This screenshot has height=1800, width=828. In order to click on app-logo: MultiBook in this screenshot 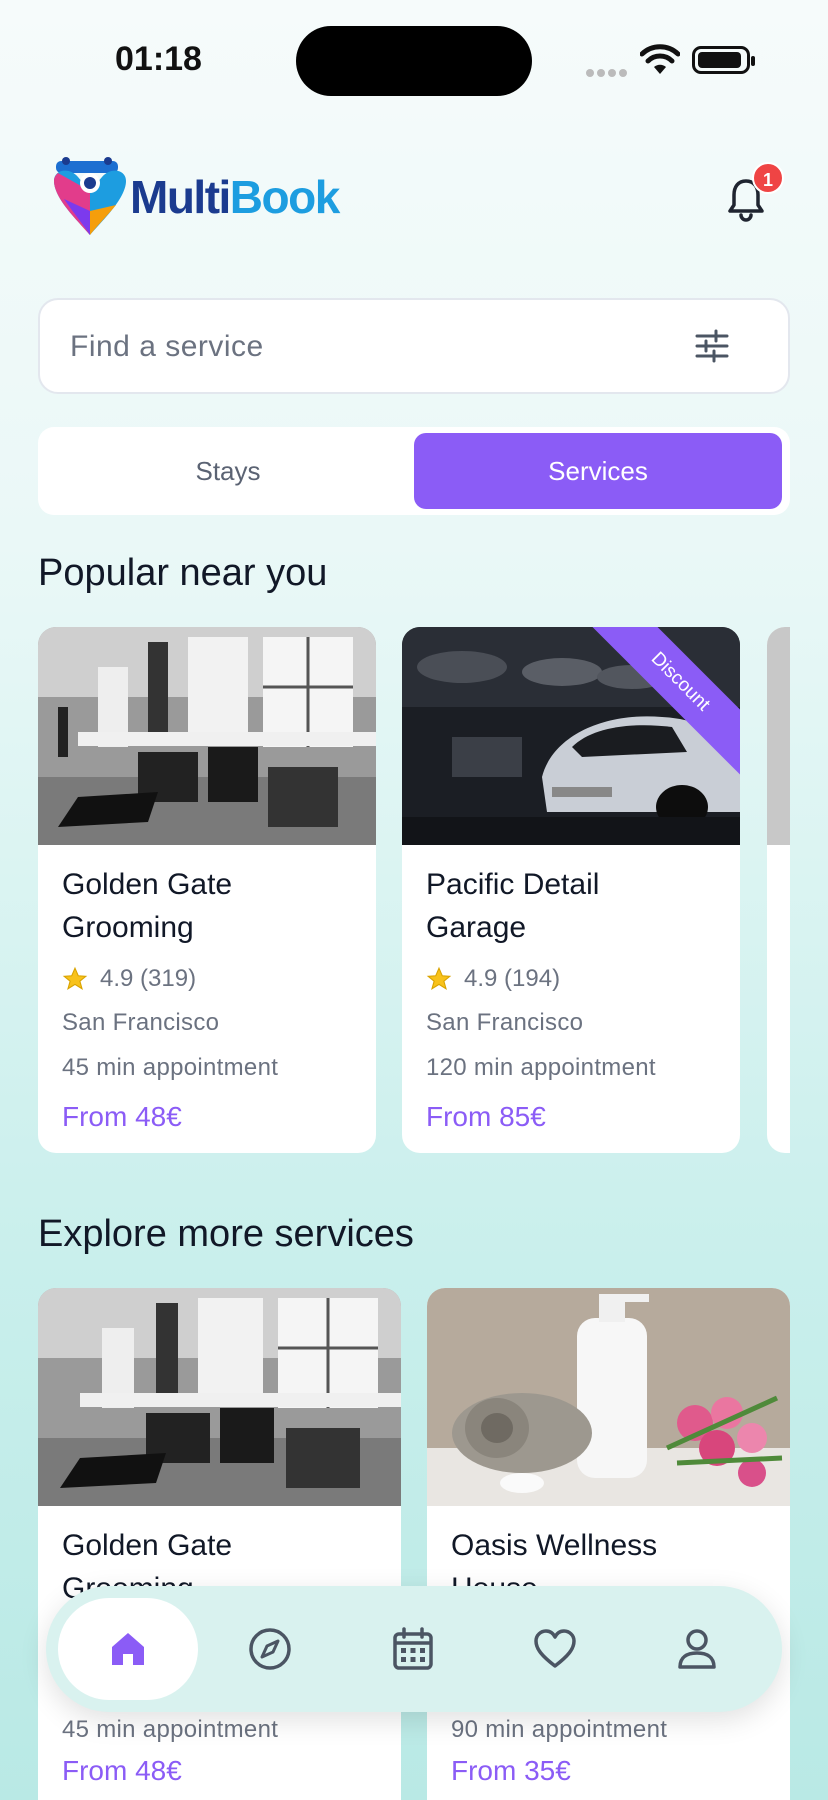, I will do `click(195, 197)`.